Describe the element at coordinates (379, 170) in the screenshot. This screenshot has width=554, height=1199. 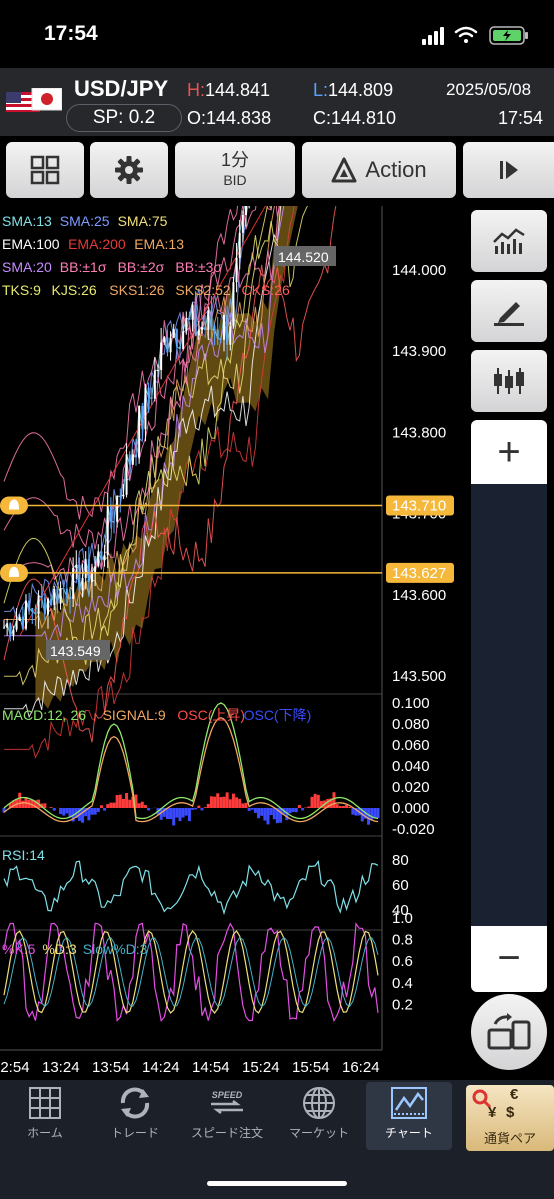
I see `action-button: Action` at that location.